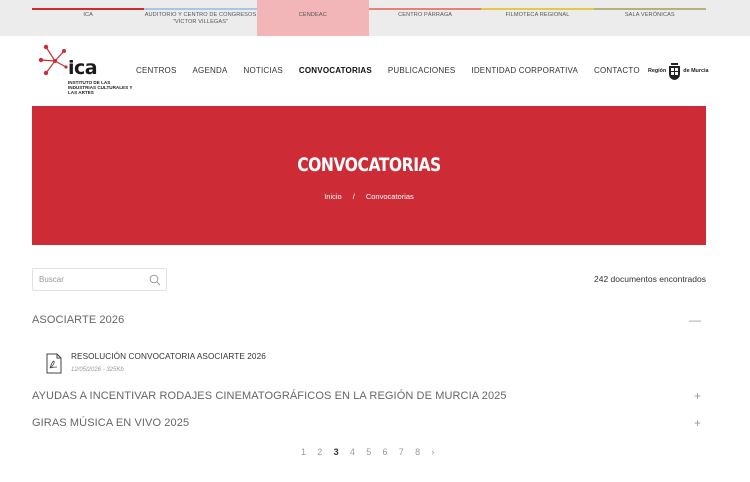  I want to click on section-header-asociarte-2026: ASOCIARTE 2026 —, so click(369, 323).